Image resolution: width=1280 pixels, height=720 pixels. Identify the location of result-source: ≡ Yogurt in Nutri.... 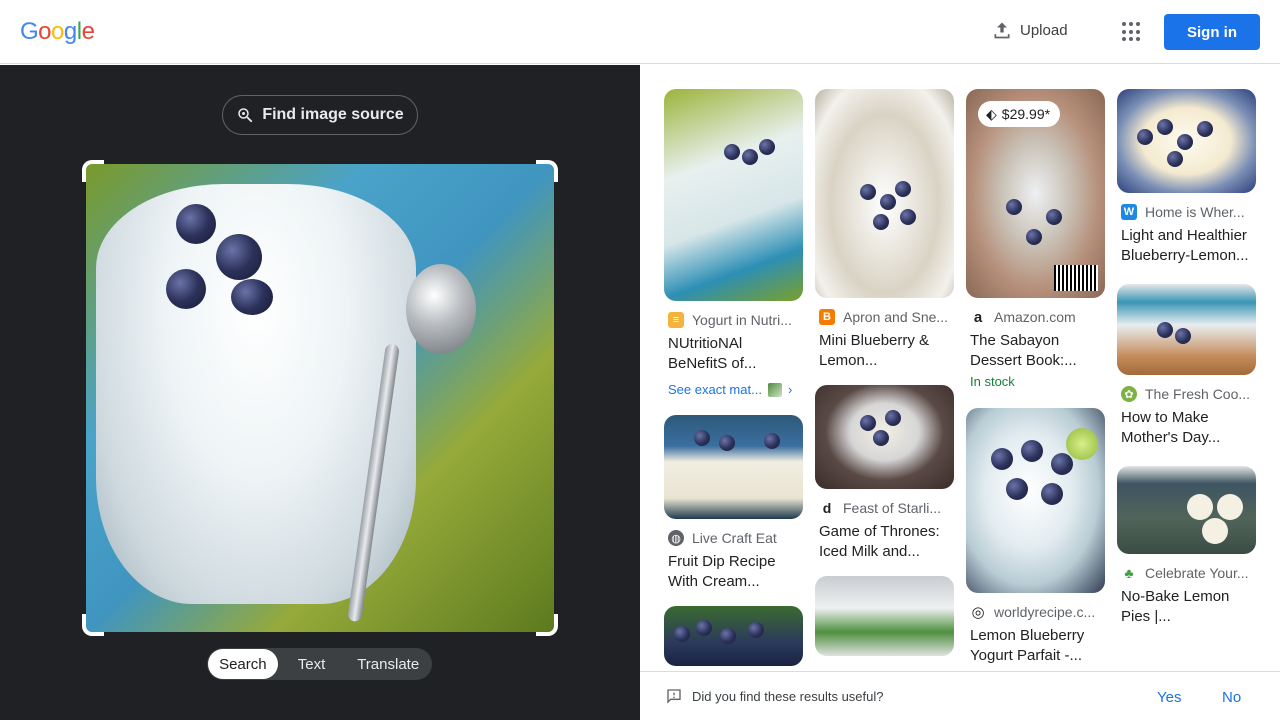
(733, 320).